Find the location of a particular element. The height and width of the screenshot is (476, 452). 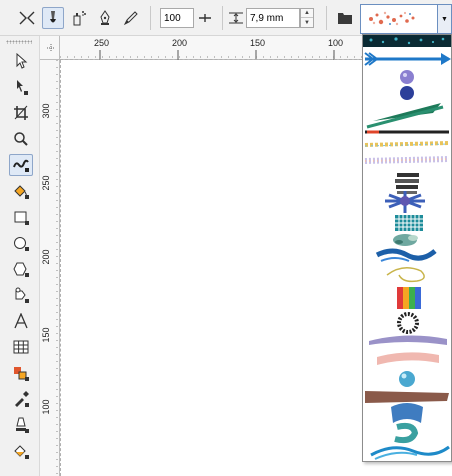

preset-stroke-teal-pixel-grid is located at coordinates (409, 223).